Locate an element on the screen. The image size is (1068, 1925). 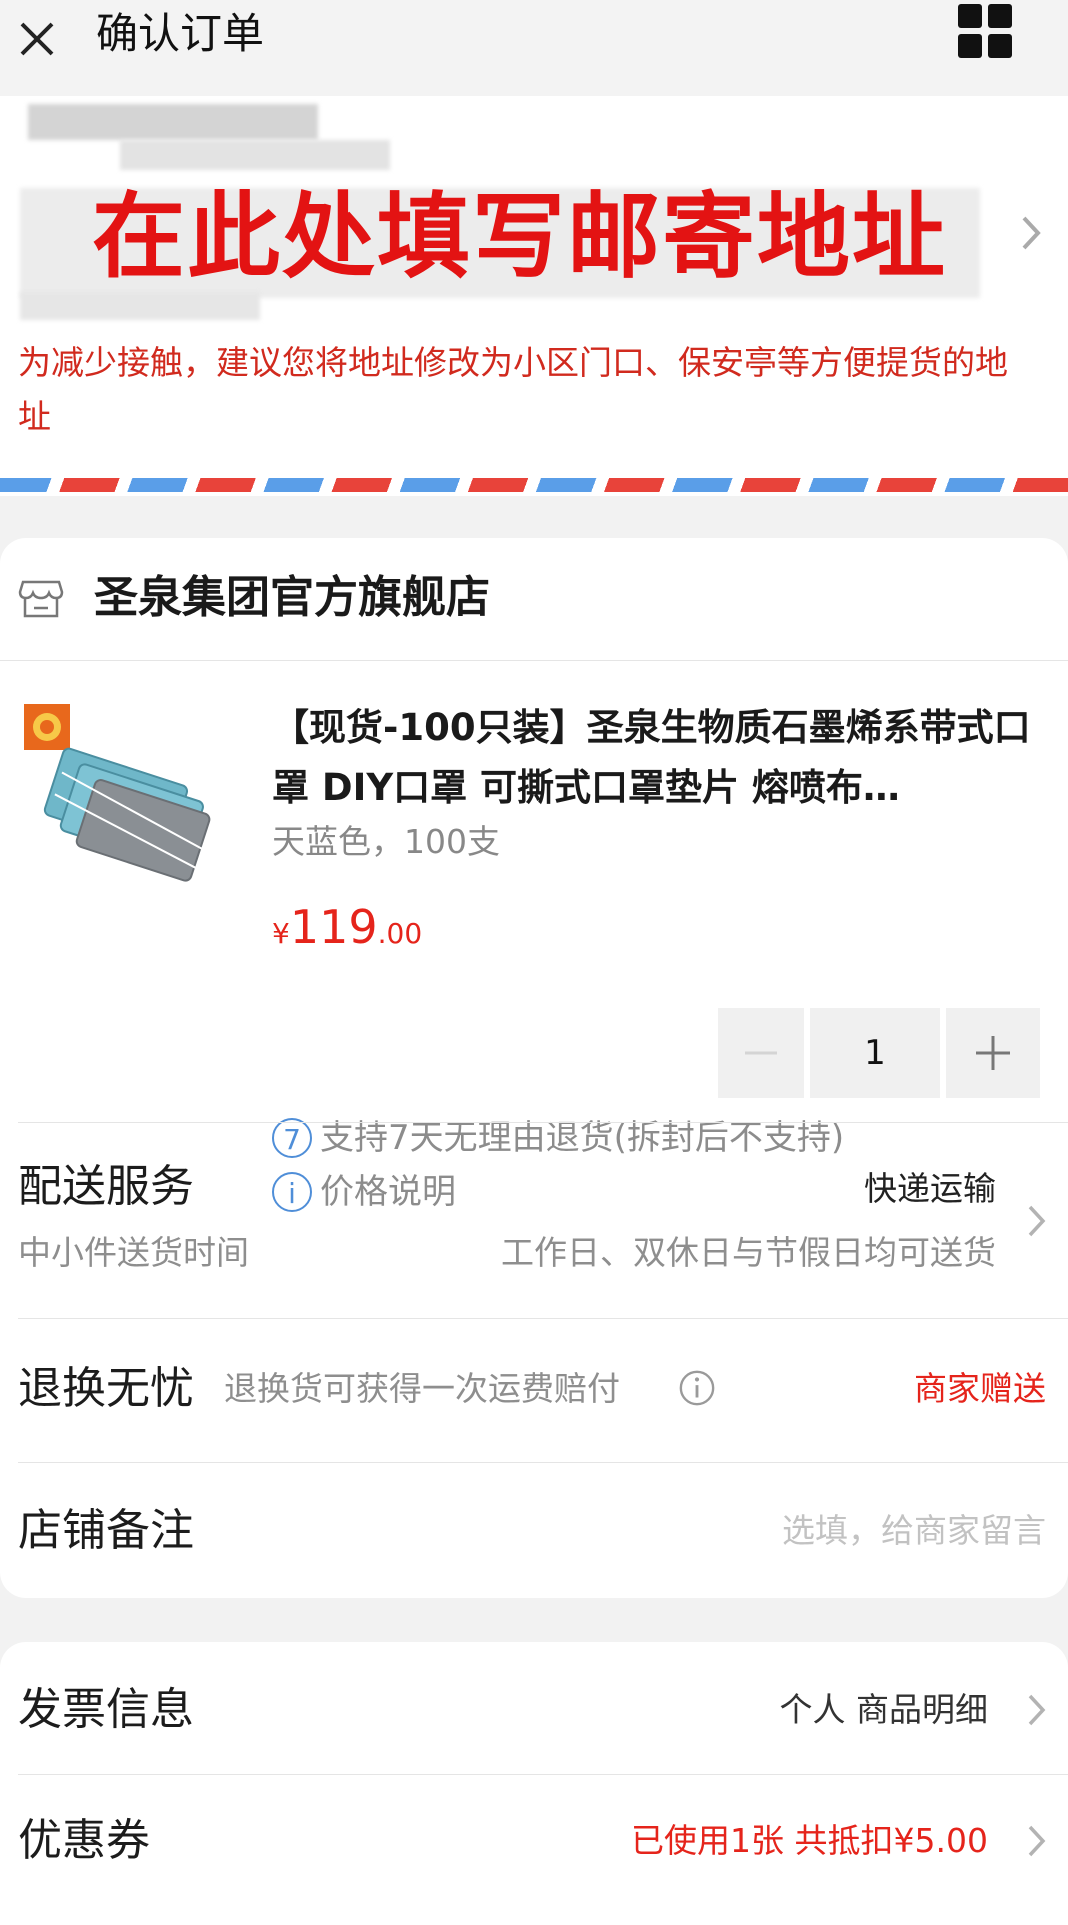
invoice-card: 发票信息 个人 商品明细 优惠券 已使用1张 共抵扣¥5.00 is located at coordinates (534, 1783).